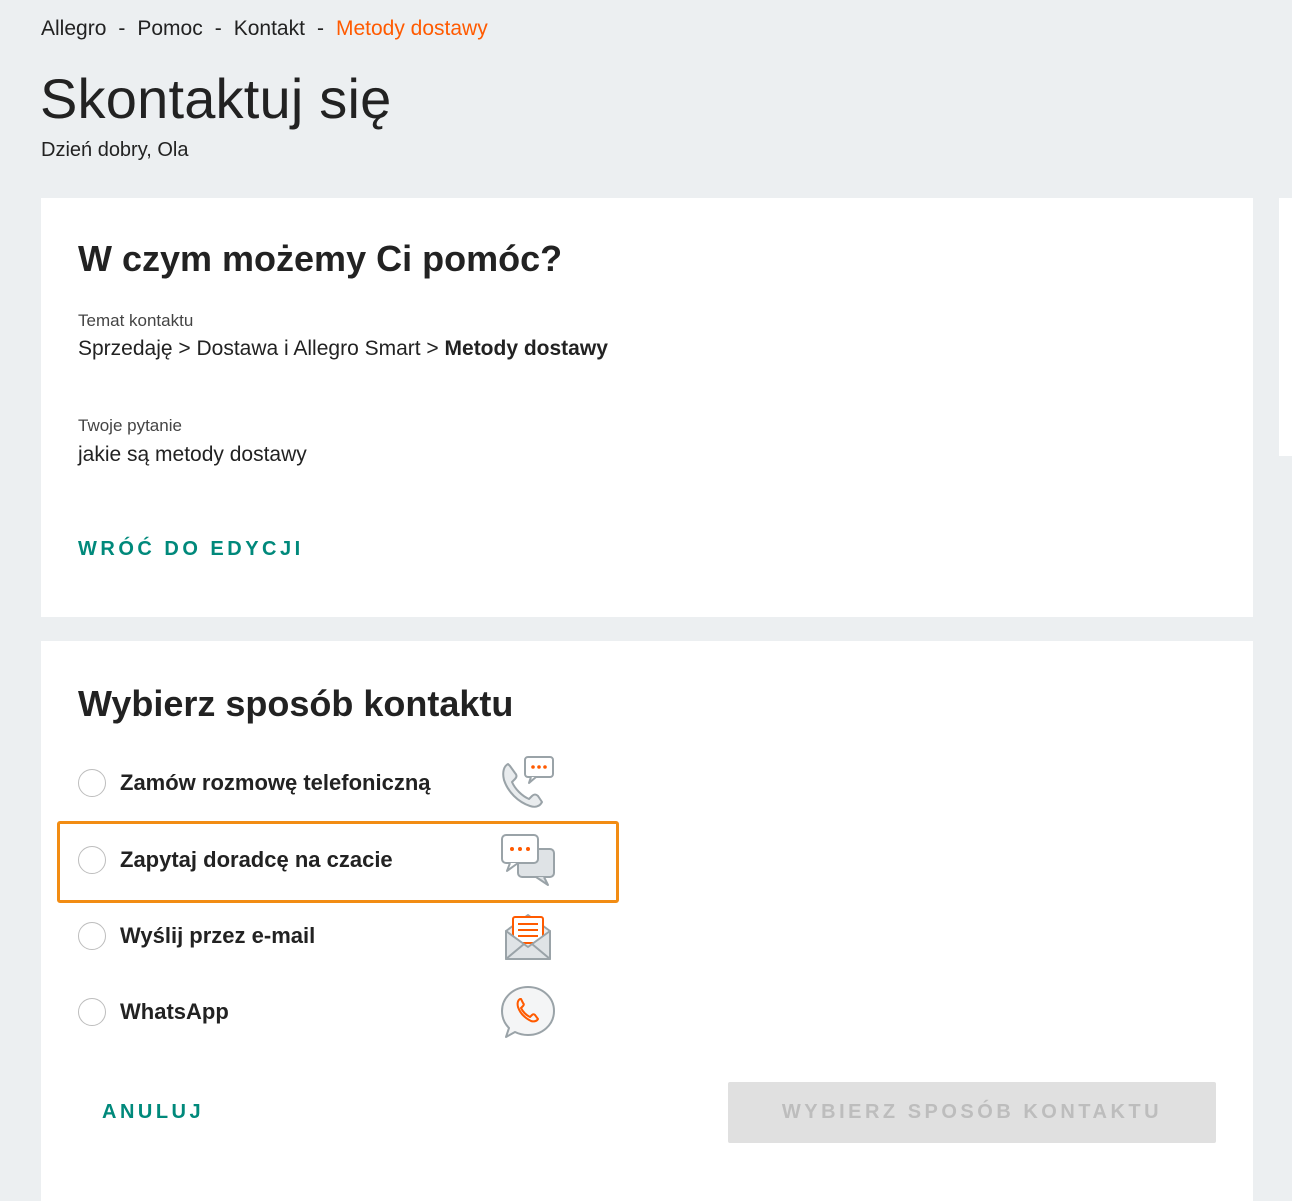 The height and width of the screenshot is (1201, 1292). What do you see at coordinates (528, 860) in the screenshot?
I see `chat-bubbles-icon` at bounding box center [528, 860].